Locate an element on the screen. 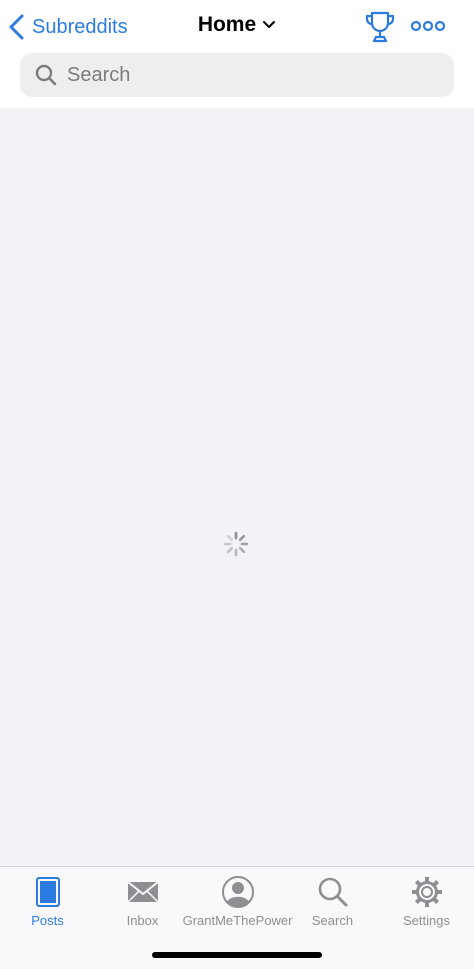  back-button-label: Subreddits is located at coordinates (80, 26).